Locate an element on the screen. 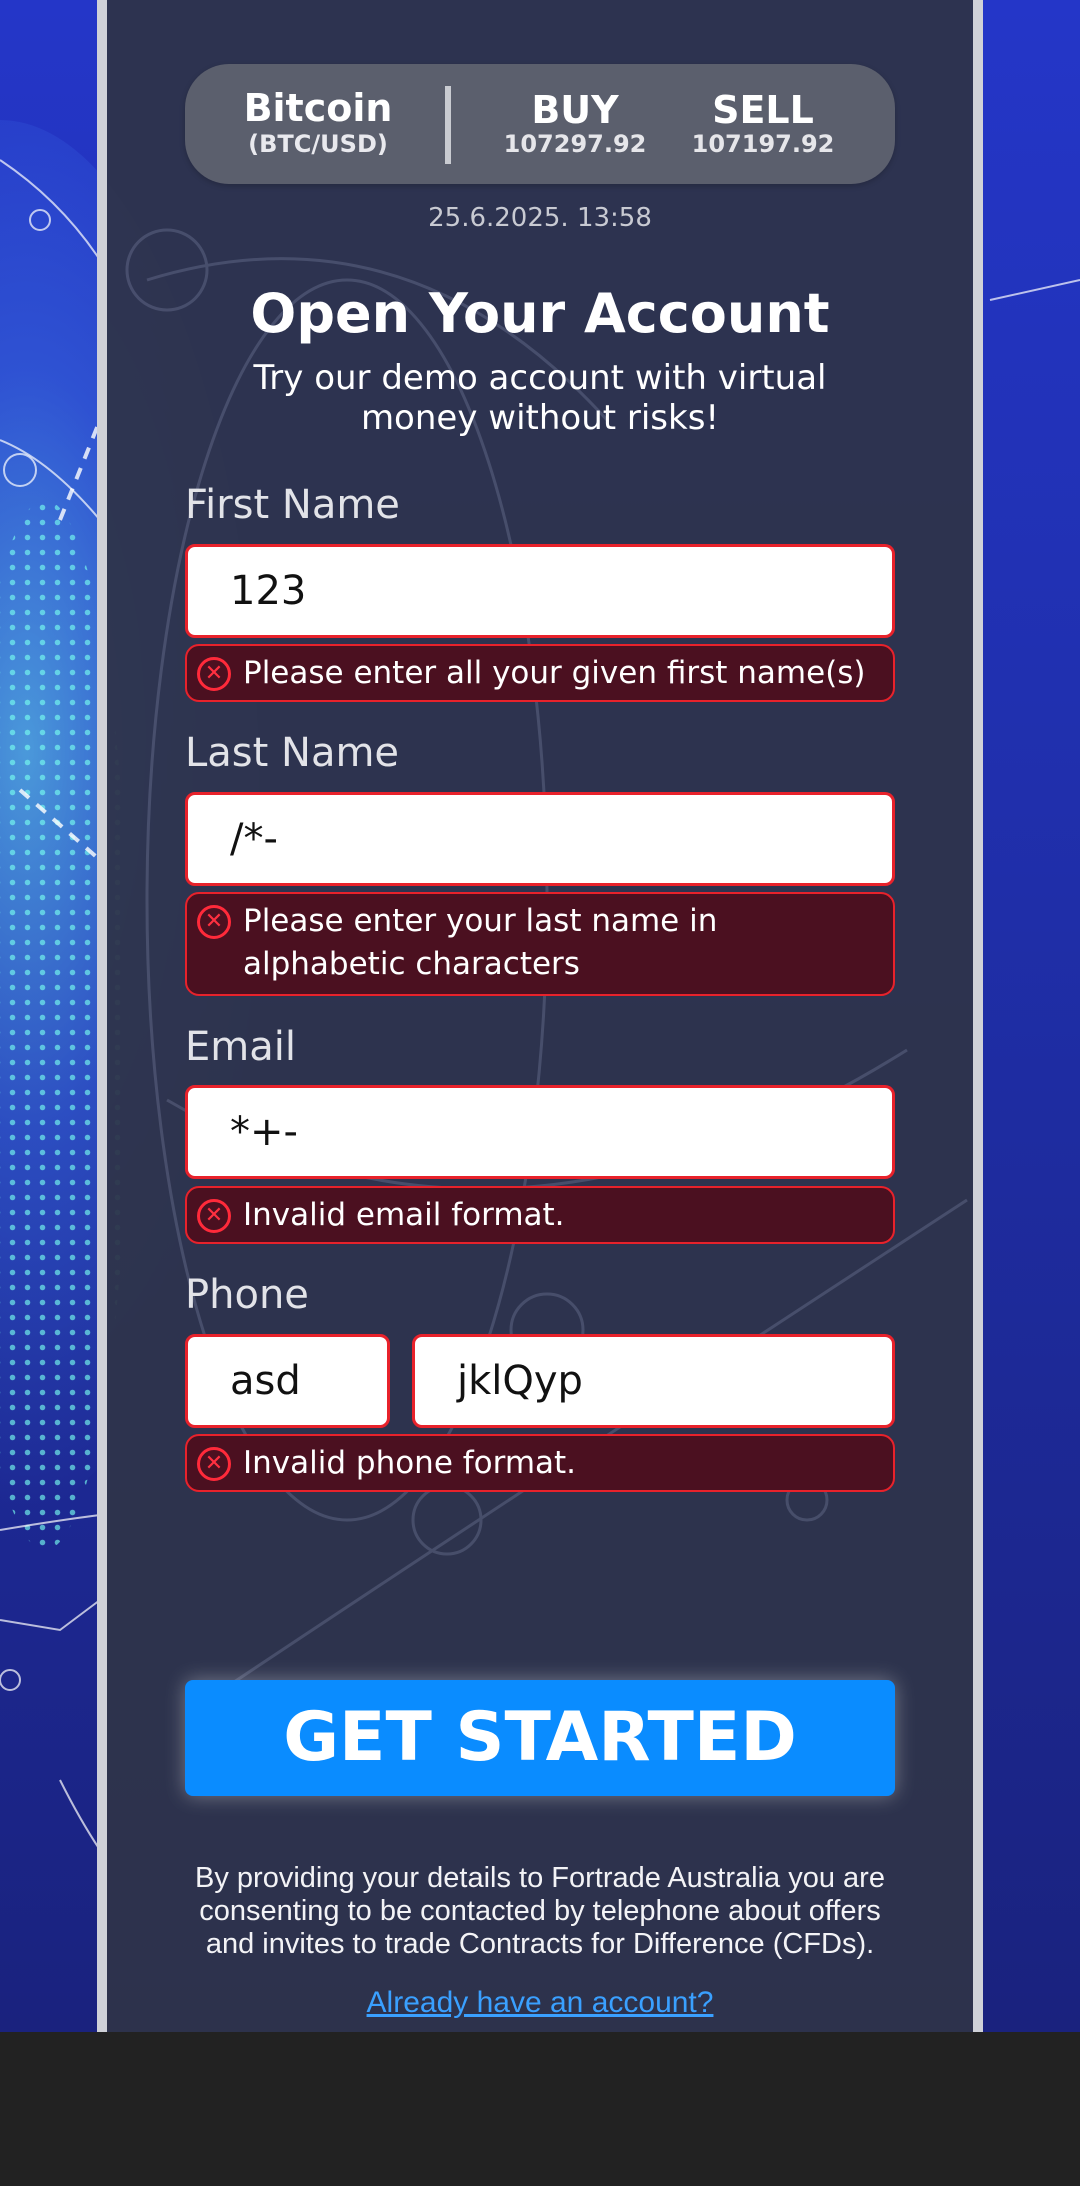 This screenshot has height=2186, width=1080. already-have-account-link: Already have an account? is located at coordinates (540, 2003).